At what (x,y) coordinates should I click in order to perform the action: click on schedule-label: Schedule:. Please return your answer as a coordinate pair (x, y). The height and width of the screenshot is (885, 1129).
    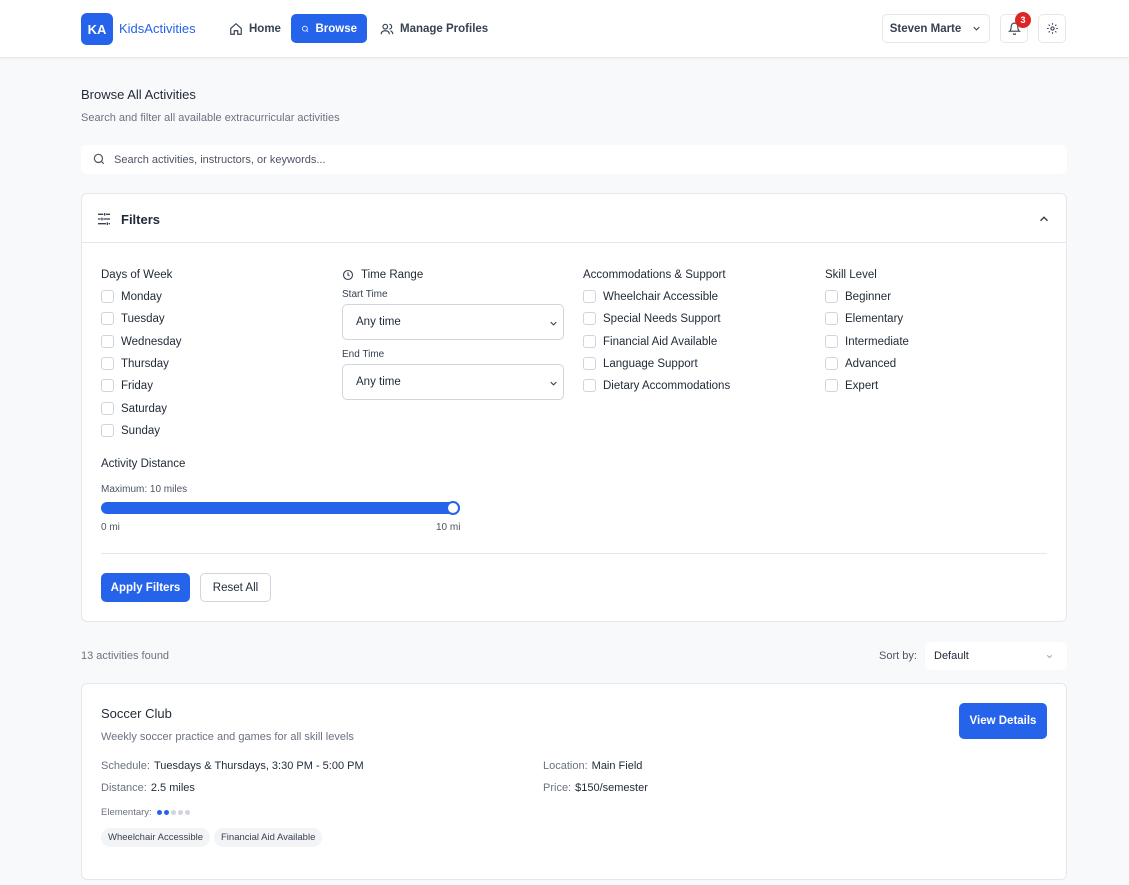
    Looking at the image, I should click on (125, 766).